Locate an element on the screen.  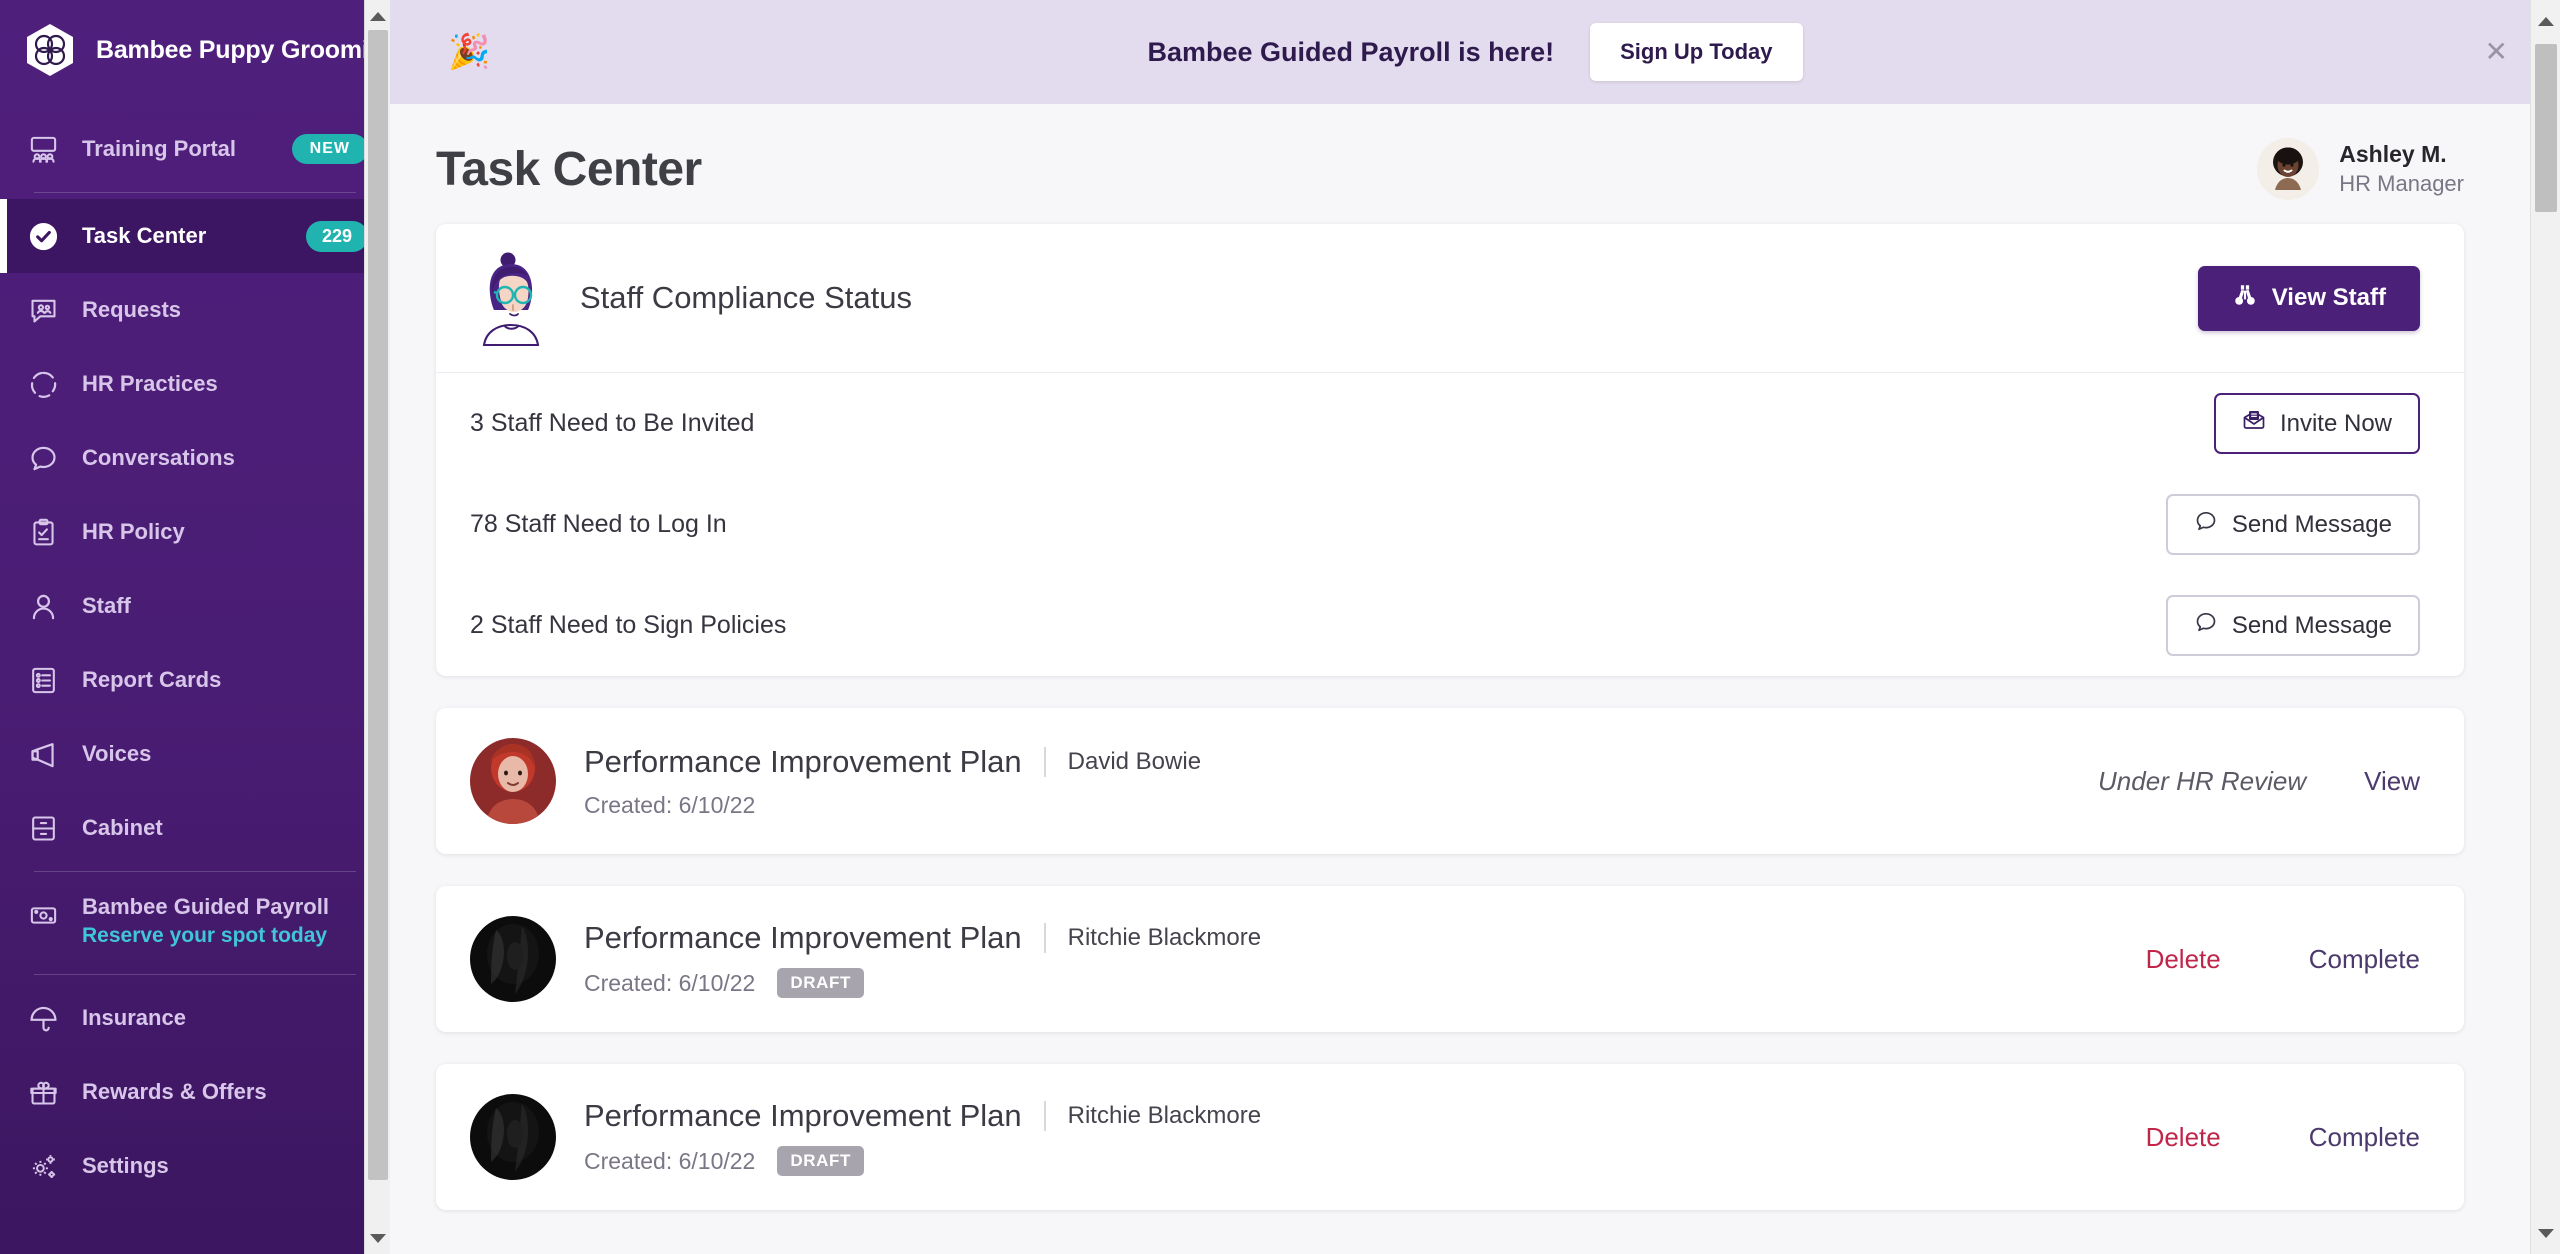
sidebar-item-conversations: Conversations is located at coordinates (195, 458).